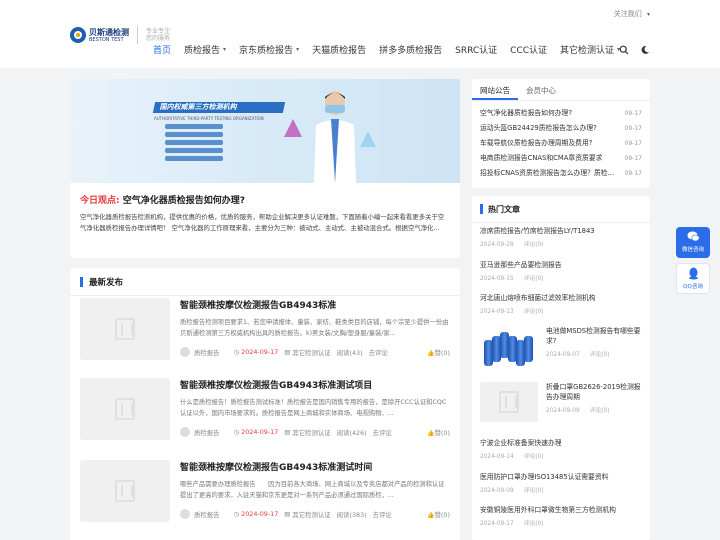  What do you see at coordinates (562, 310) in the screenshot?
I see `hot-article-meta: 2024-09-13 评论(0)` at bounding box center [562, 310].